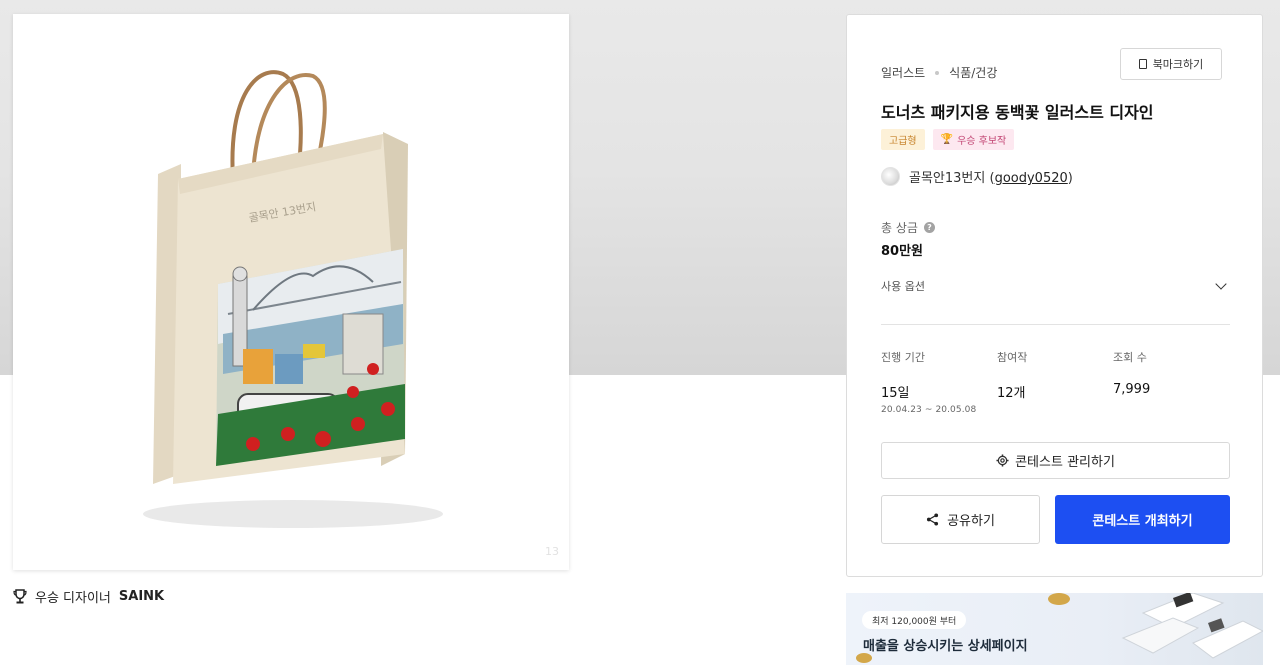 The width and height of the screenshot is (1280, 665). I want to click on winner-label: 우승 디자이너 SAINK, so click(88, 596).